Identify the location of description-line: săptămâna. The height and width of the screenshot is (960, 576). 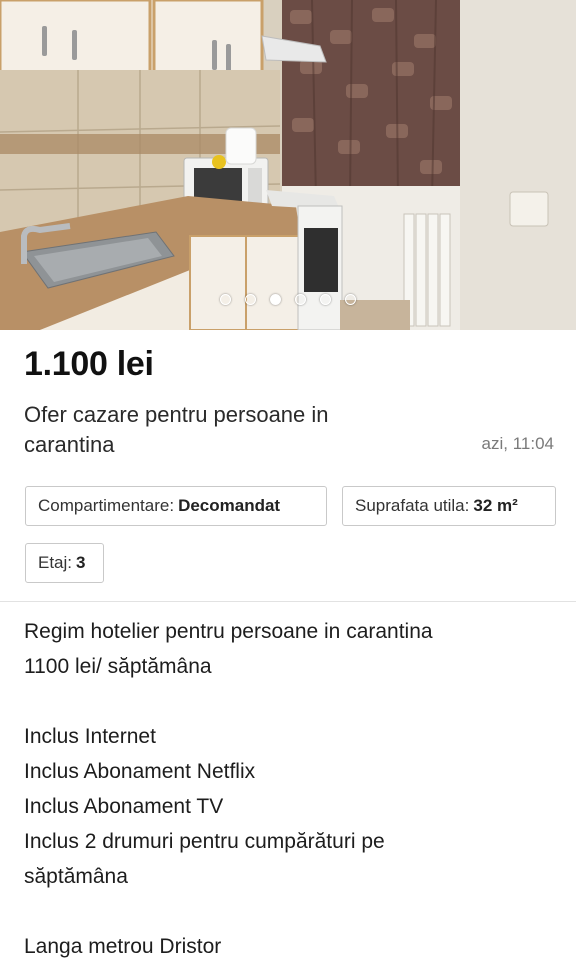
(76, 876).